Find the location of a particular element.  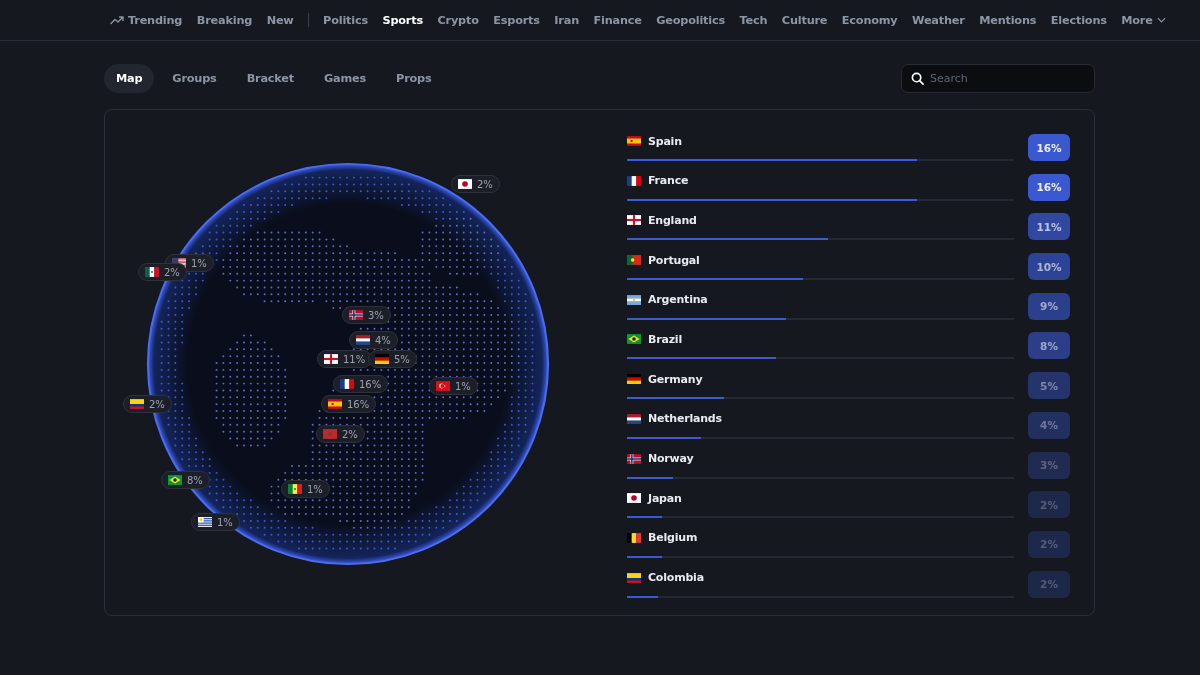

country-name: Belgium is located at coordinates (673, 538).